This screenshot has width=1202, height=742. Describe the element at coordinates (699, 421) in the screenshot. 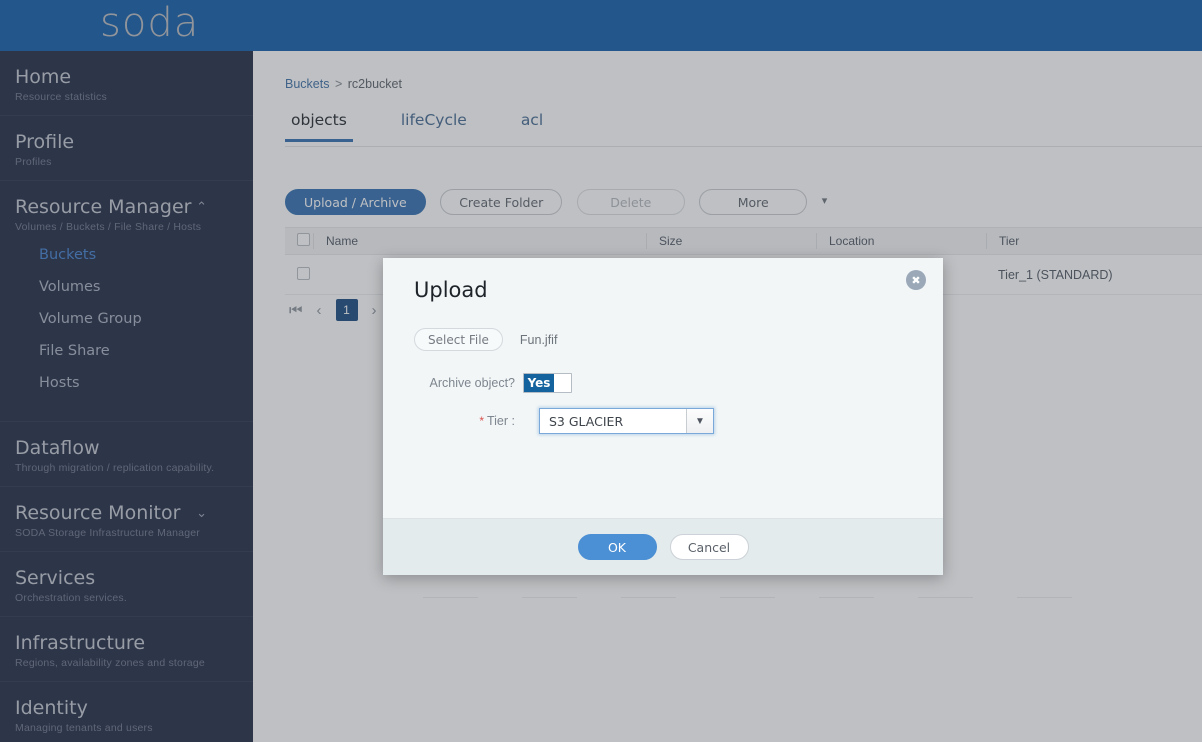

I see `chevron-down-icon: ▼` at that location.